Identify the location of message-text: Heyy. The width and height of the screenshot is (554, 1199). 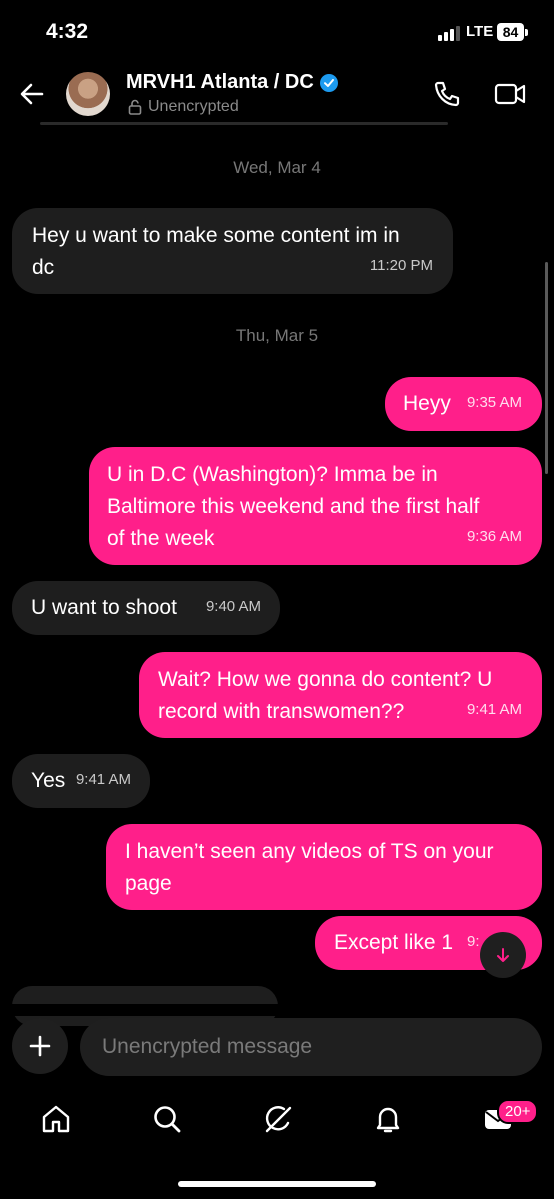
(427, 403).